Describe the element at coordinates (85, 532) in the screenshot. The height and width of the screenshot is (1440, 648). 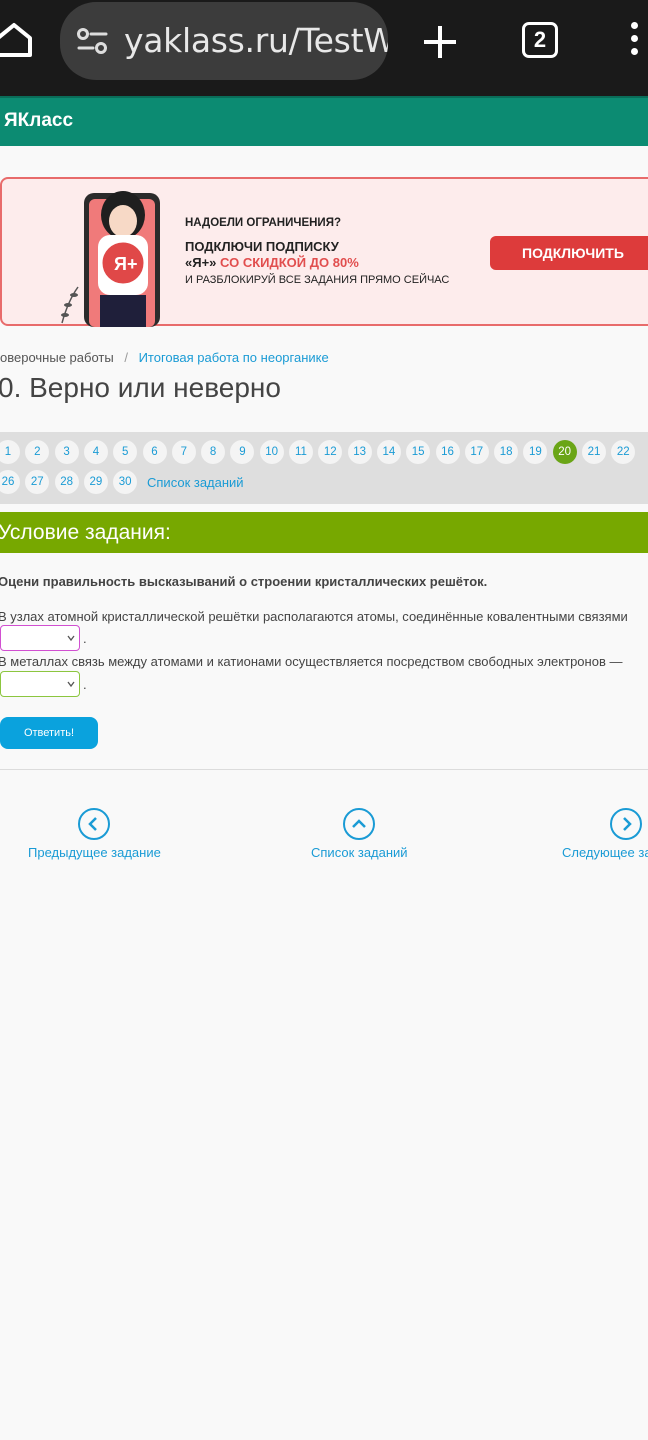
I see `condition-title: Условие задания:` at that location.